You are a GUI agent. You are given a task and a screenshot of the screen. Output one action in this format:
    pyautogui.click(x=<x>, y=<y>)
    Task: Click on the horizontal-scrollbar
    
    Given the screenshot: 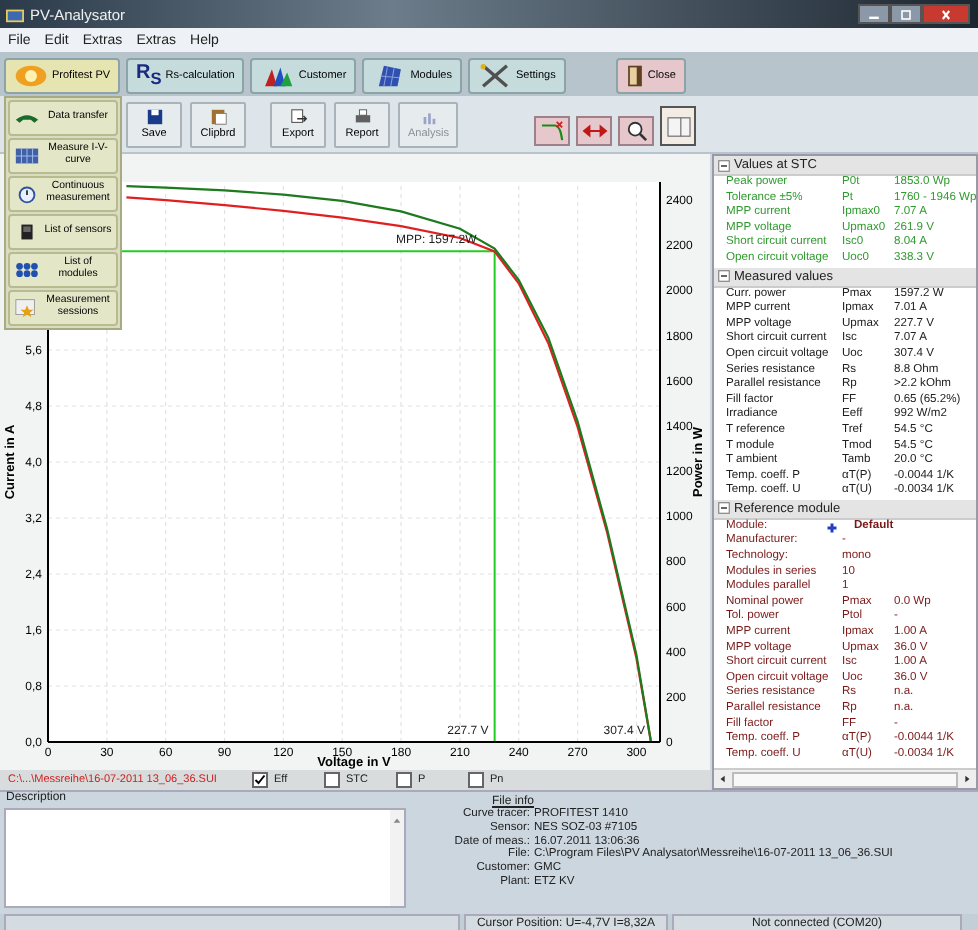 What is the action you would take?
    pyautogui.click(x=845, y=778)
    